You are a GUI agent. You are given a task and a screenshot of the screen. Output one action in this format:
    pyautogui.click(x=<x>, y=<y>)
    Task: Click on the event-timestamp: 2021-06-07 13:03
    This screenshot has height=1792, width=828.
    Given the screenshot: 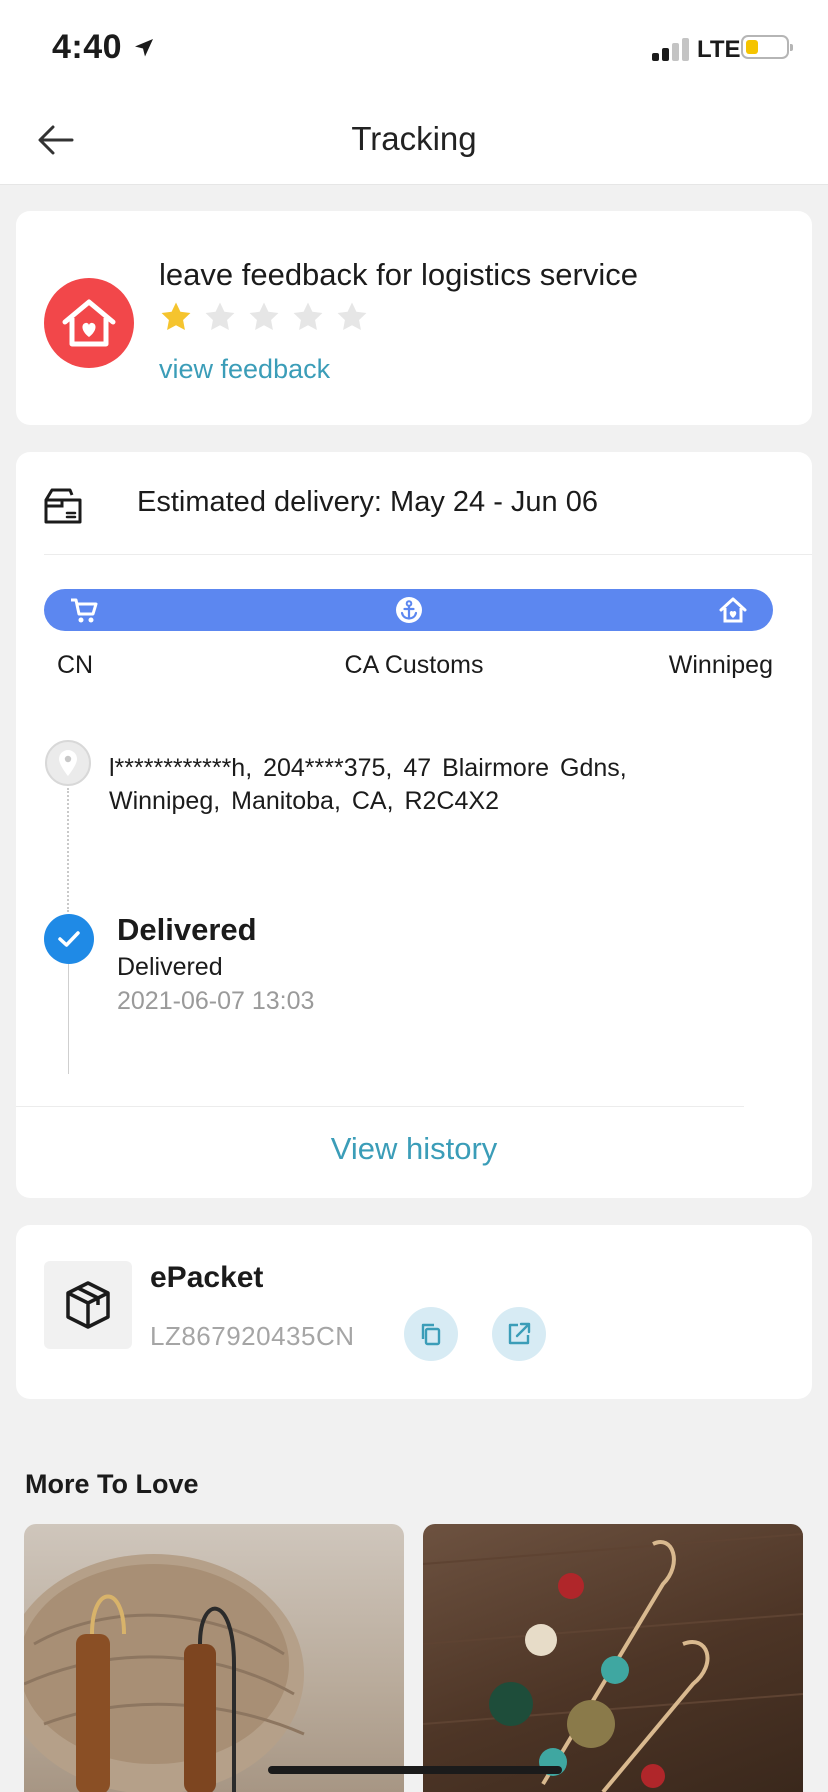 What is the action you would take?
    pyautogui.click(x=216, y=1001)
    